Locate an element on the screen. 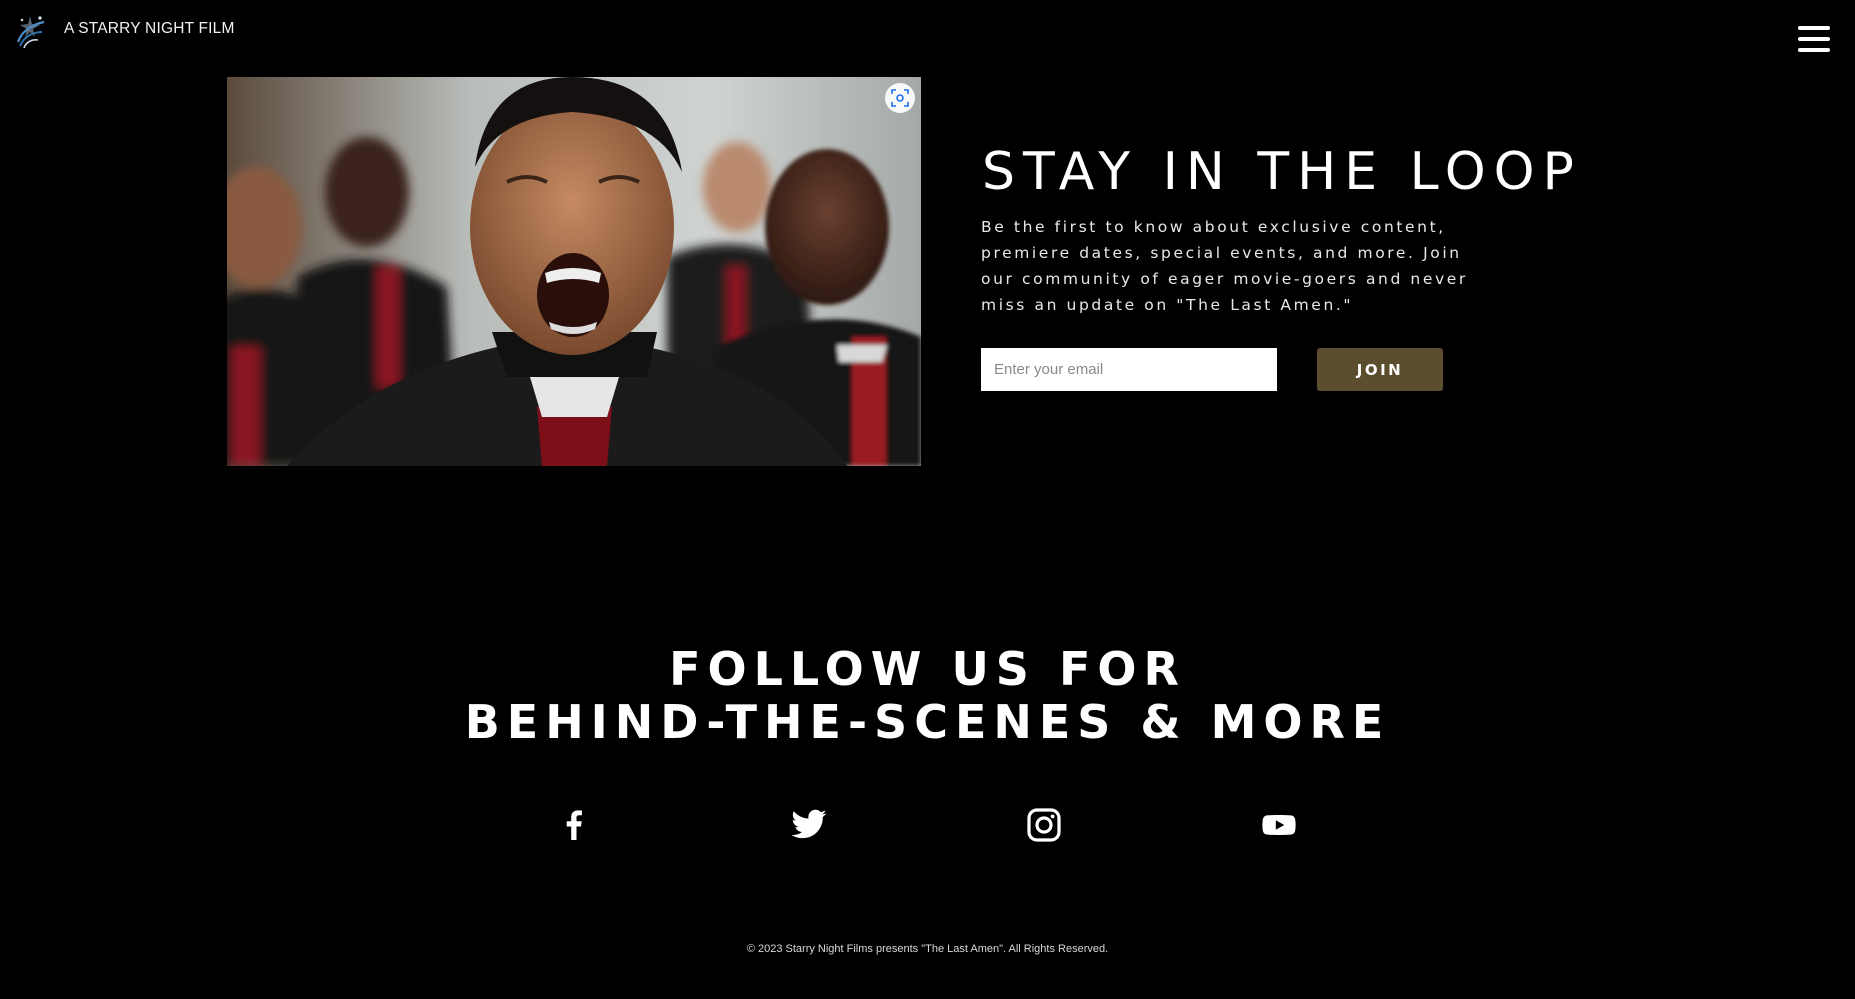  hero-image is located at coordinates (574, 271).